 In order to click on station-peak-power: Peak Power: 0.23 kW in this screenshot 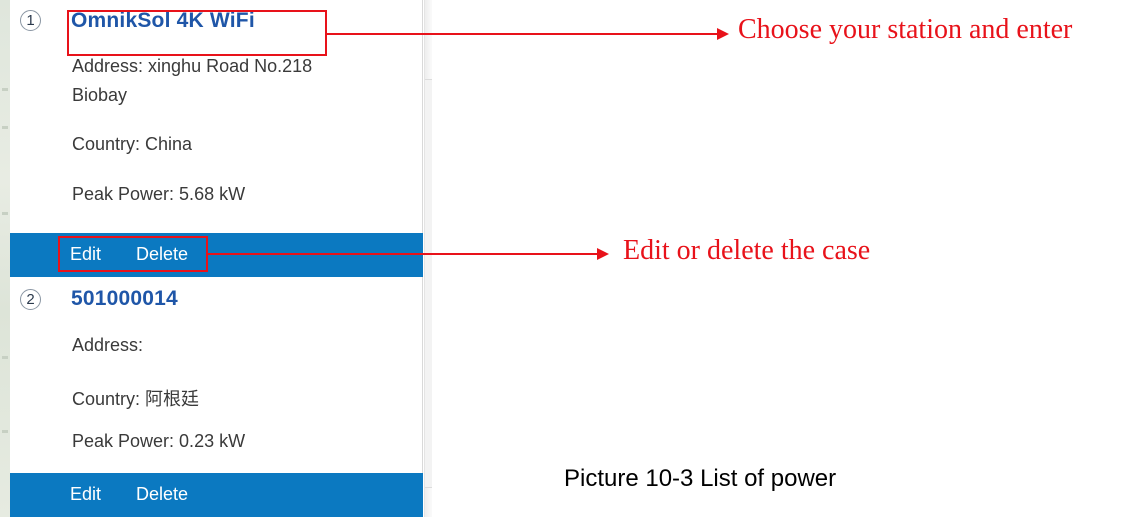, I will do `click(159, 441)`.